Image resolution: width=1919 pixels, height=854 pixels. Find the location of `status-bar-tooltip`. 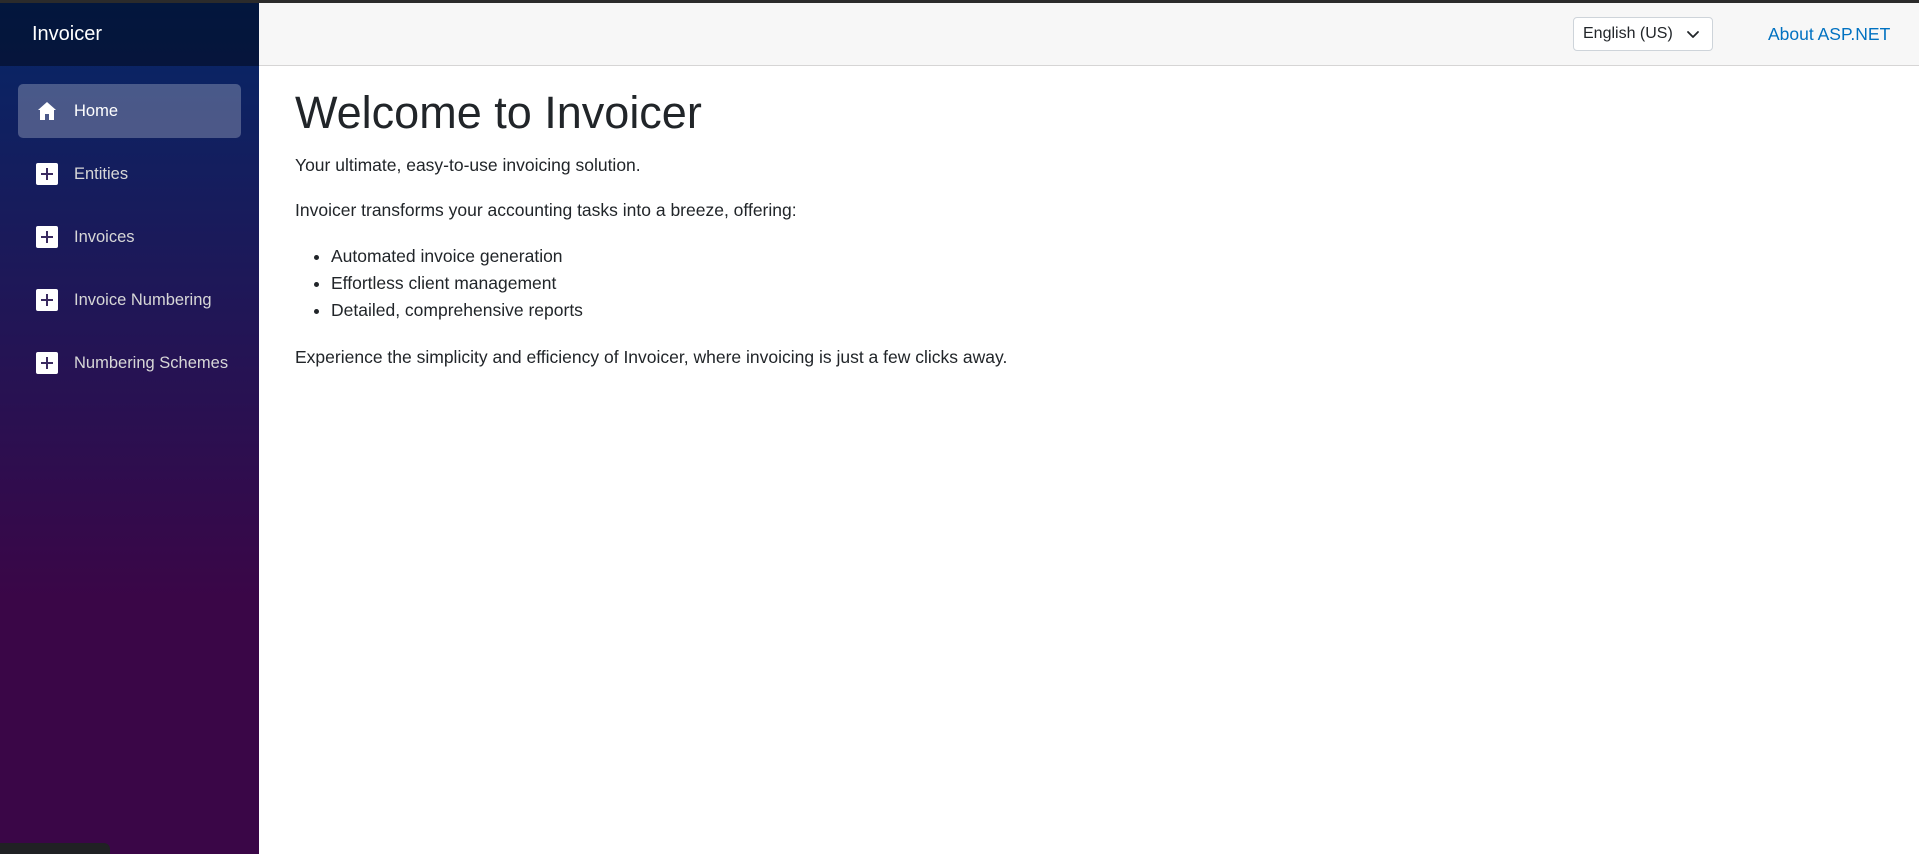

status-bar-tooltip is located at coordinates (55, 848).